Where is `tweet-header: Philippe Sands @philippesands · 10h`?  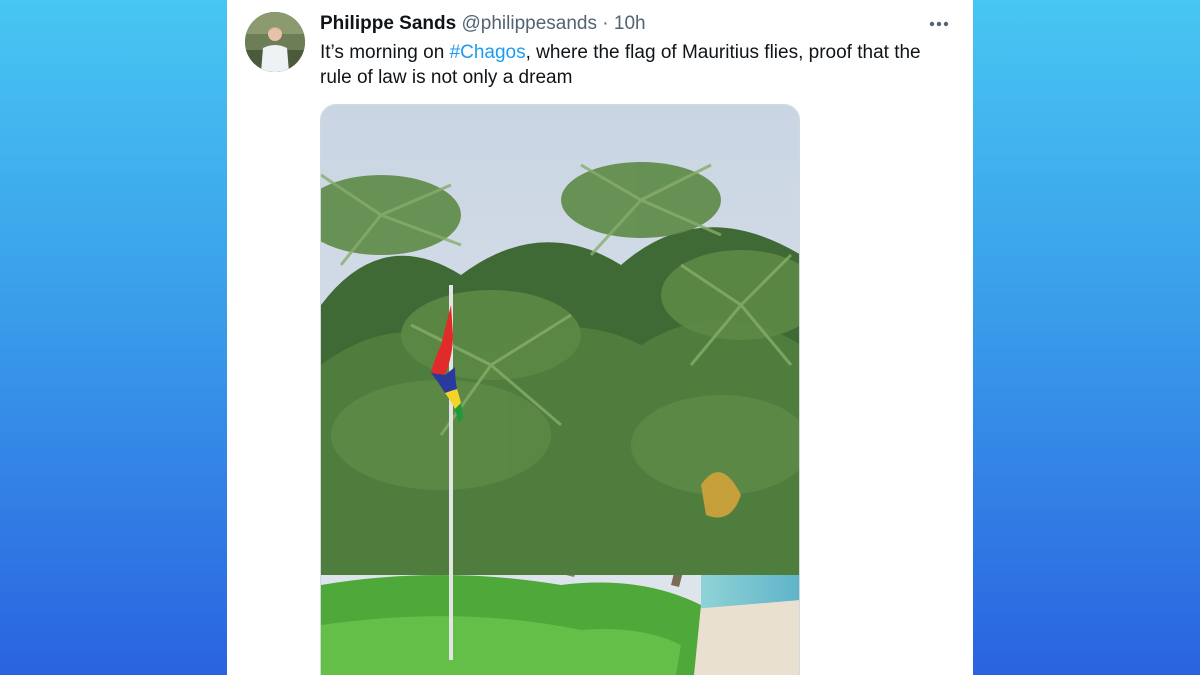
tweet-header: Philippe Sands @philippesands · 10h is located at coordinates (483, 24).